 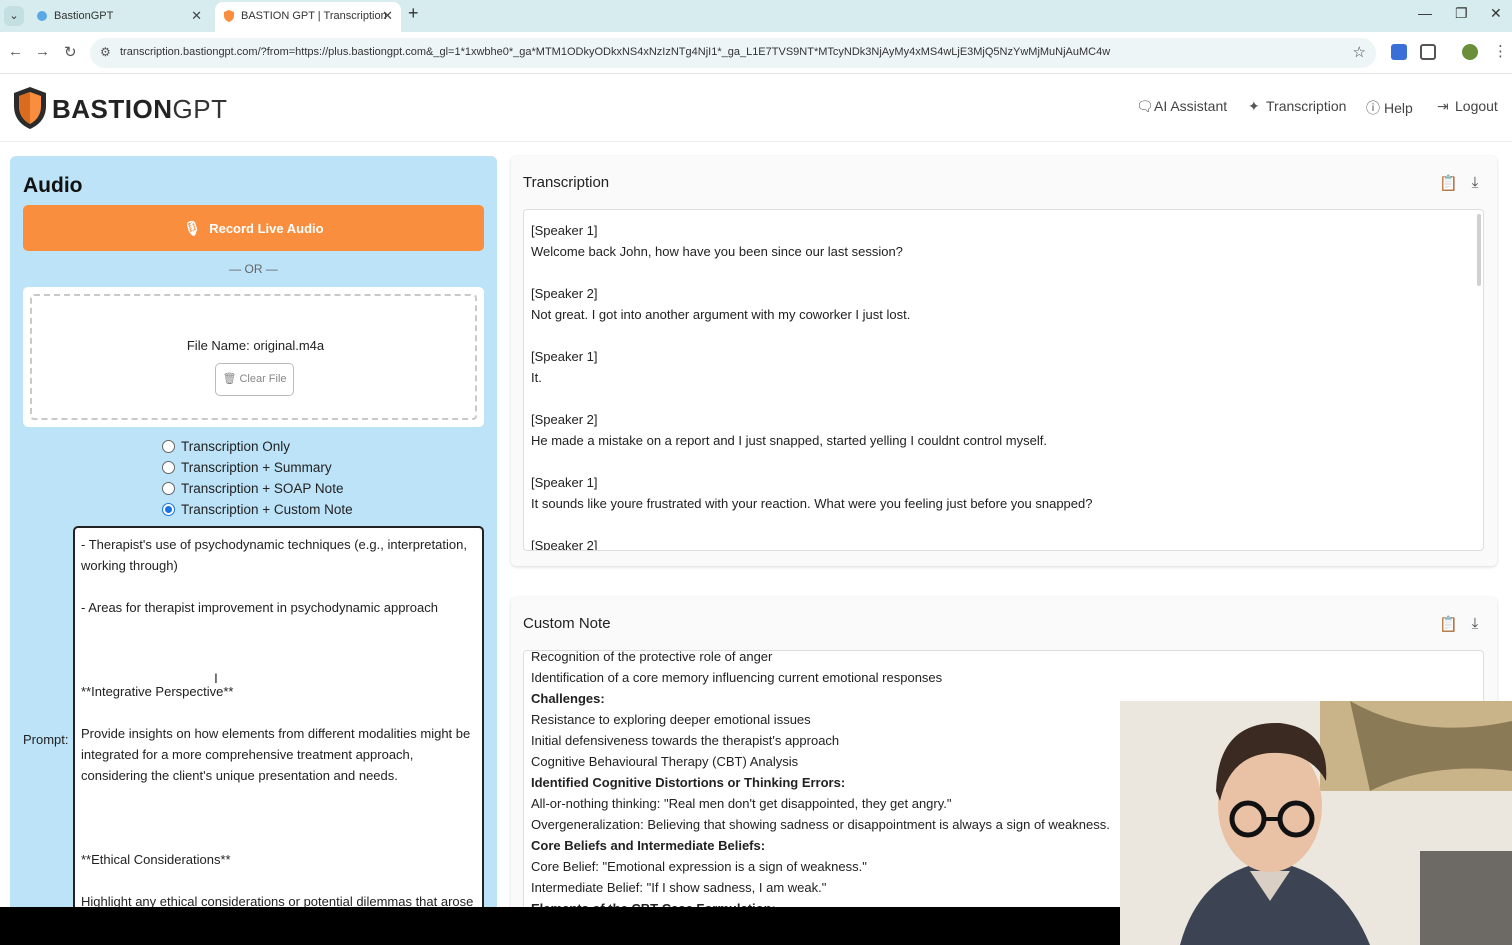 What do you see at coordinates (14, 16) in the screenshot?
I see `tab-search-icon: ⌄` at bounding box center [14, 16].